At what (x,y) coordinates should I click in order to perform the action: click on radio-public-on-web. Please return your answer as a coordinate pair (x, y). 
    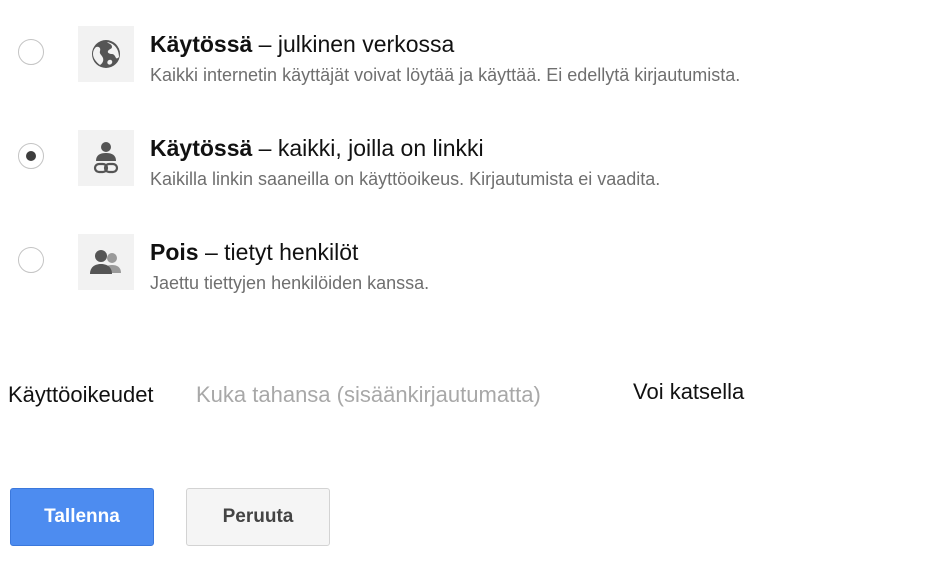
    Looking at the image, I should click on (31, 52).